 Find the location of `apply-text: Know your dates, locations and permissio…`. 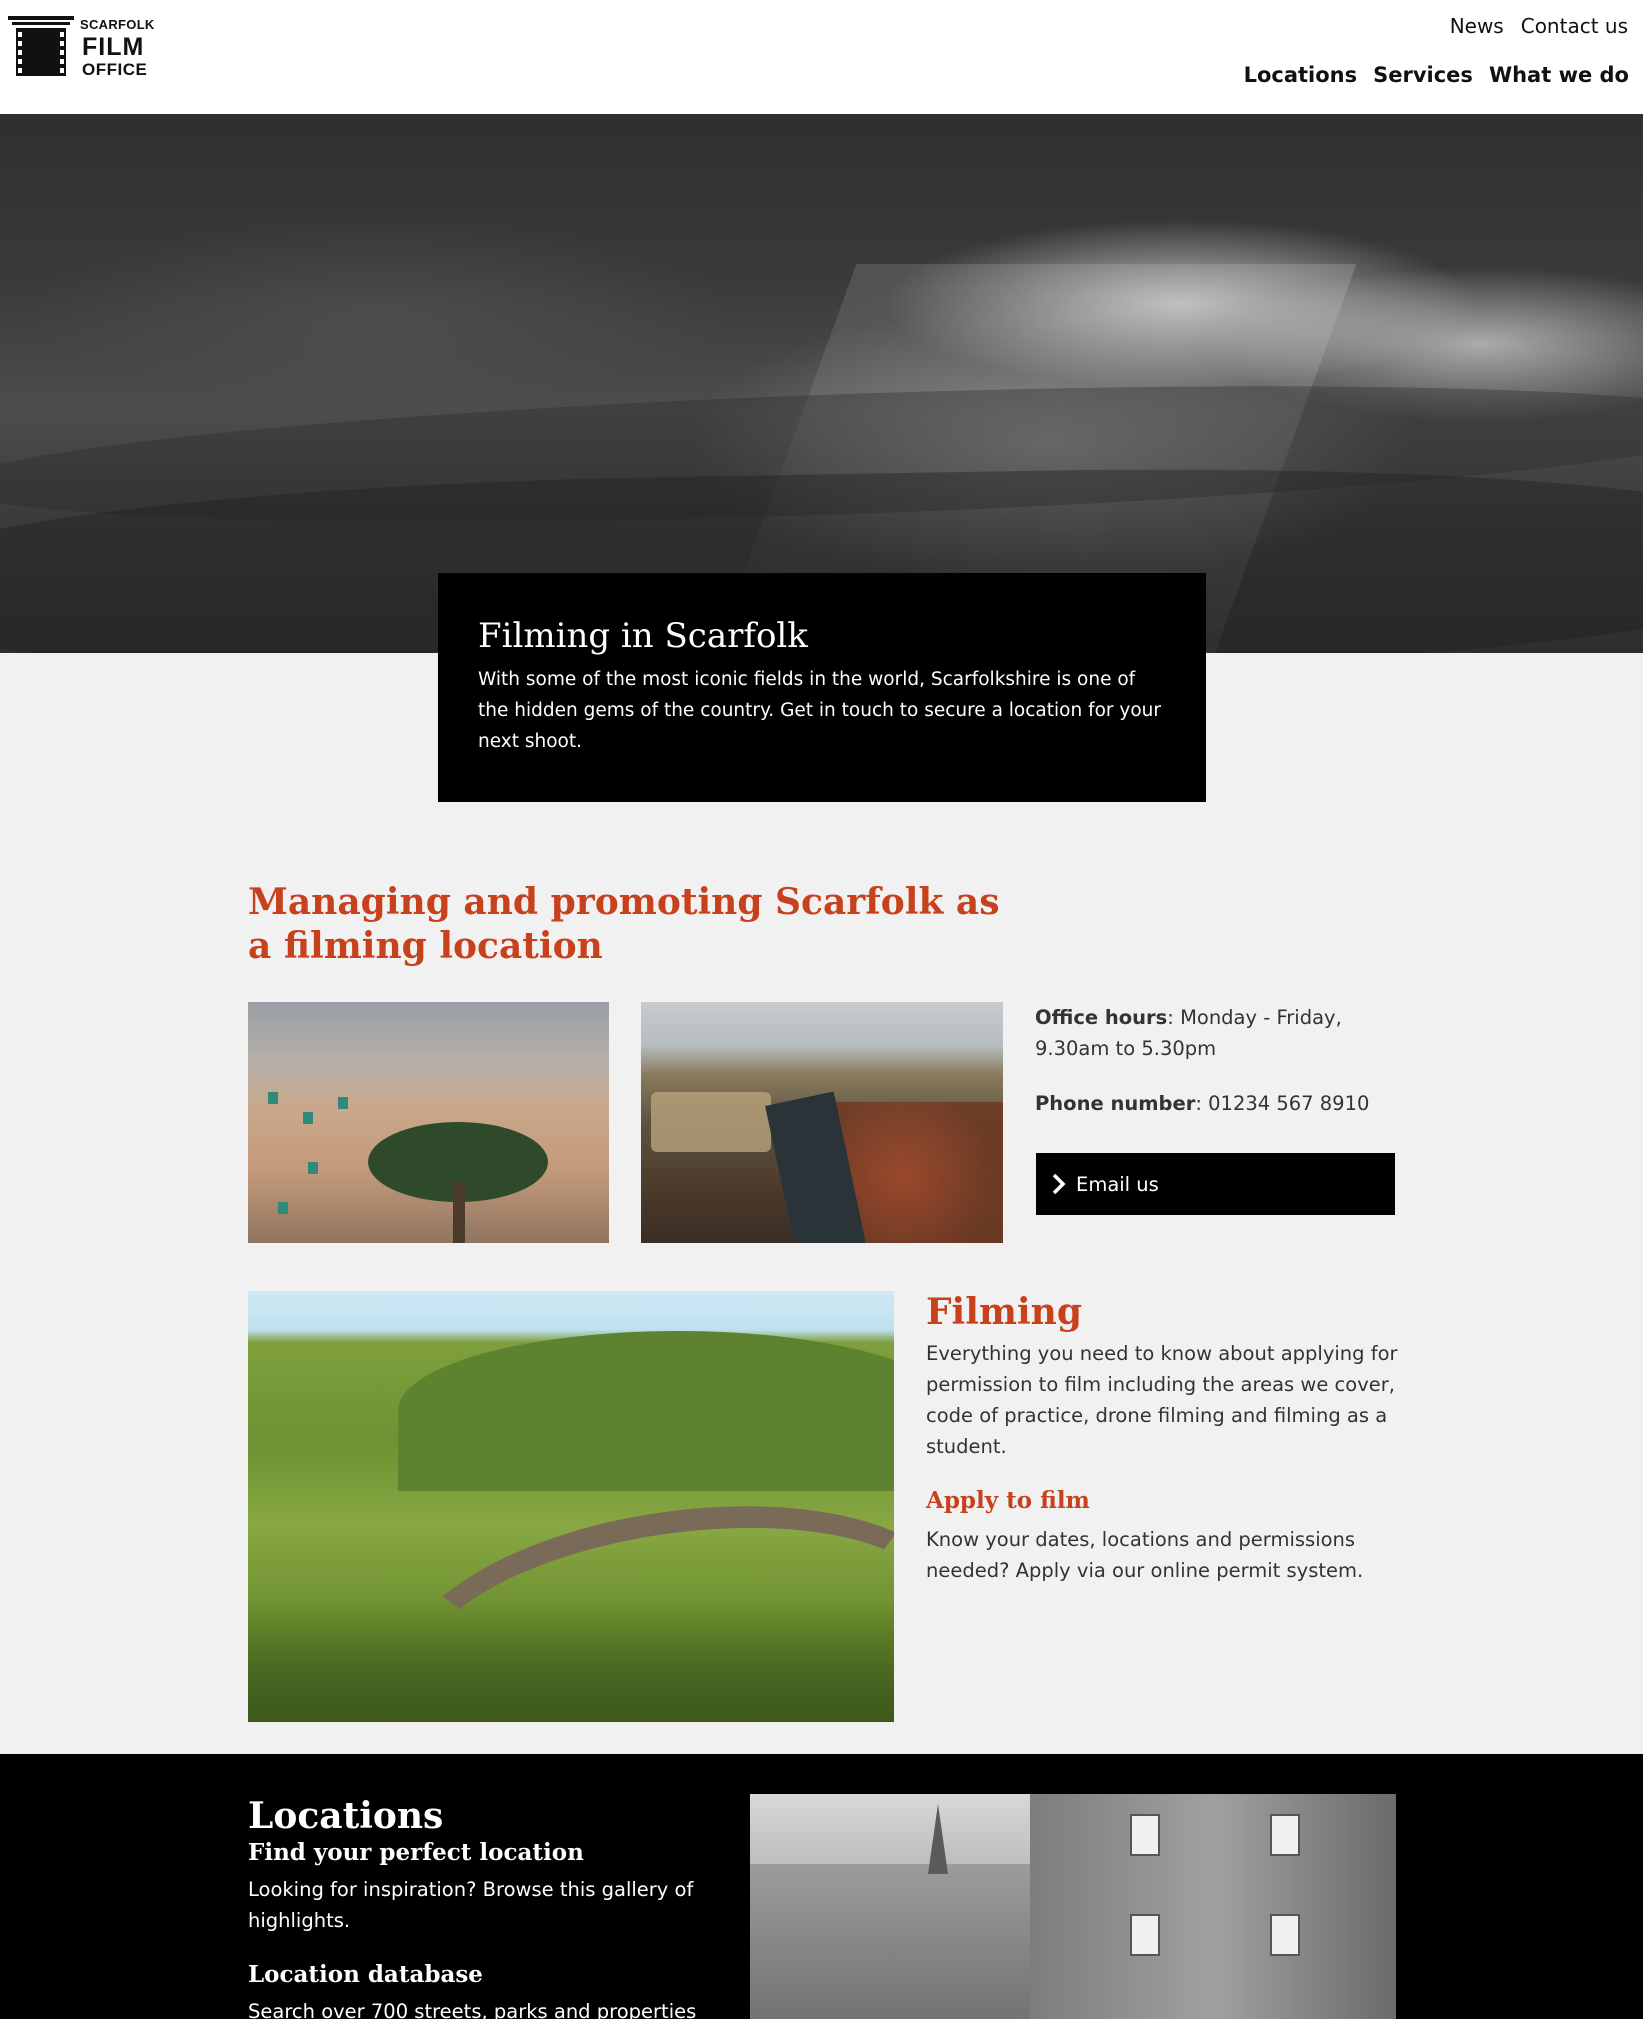

apply-text: Know your dates, locations and permissio… is located at coordinates (1145, 1555).